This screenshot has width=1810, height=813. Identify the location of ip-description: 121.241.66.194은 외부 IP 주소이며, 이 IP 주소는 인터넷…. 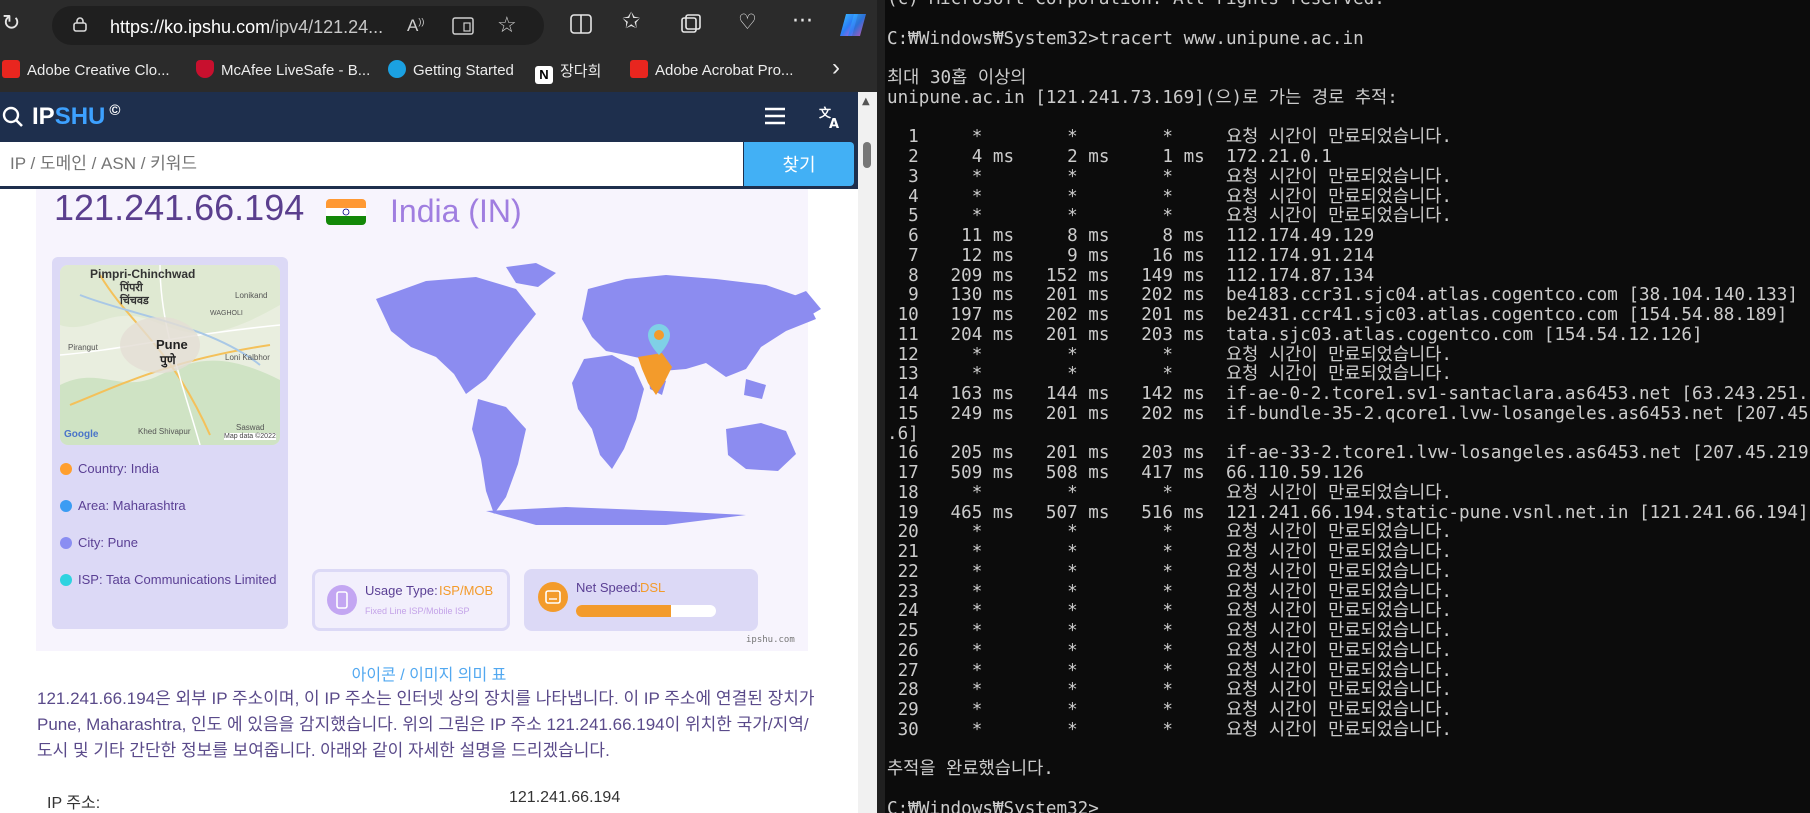
(426, 724).